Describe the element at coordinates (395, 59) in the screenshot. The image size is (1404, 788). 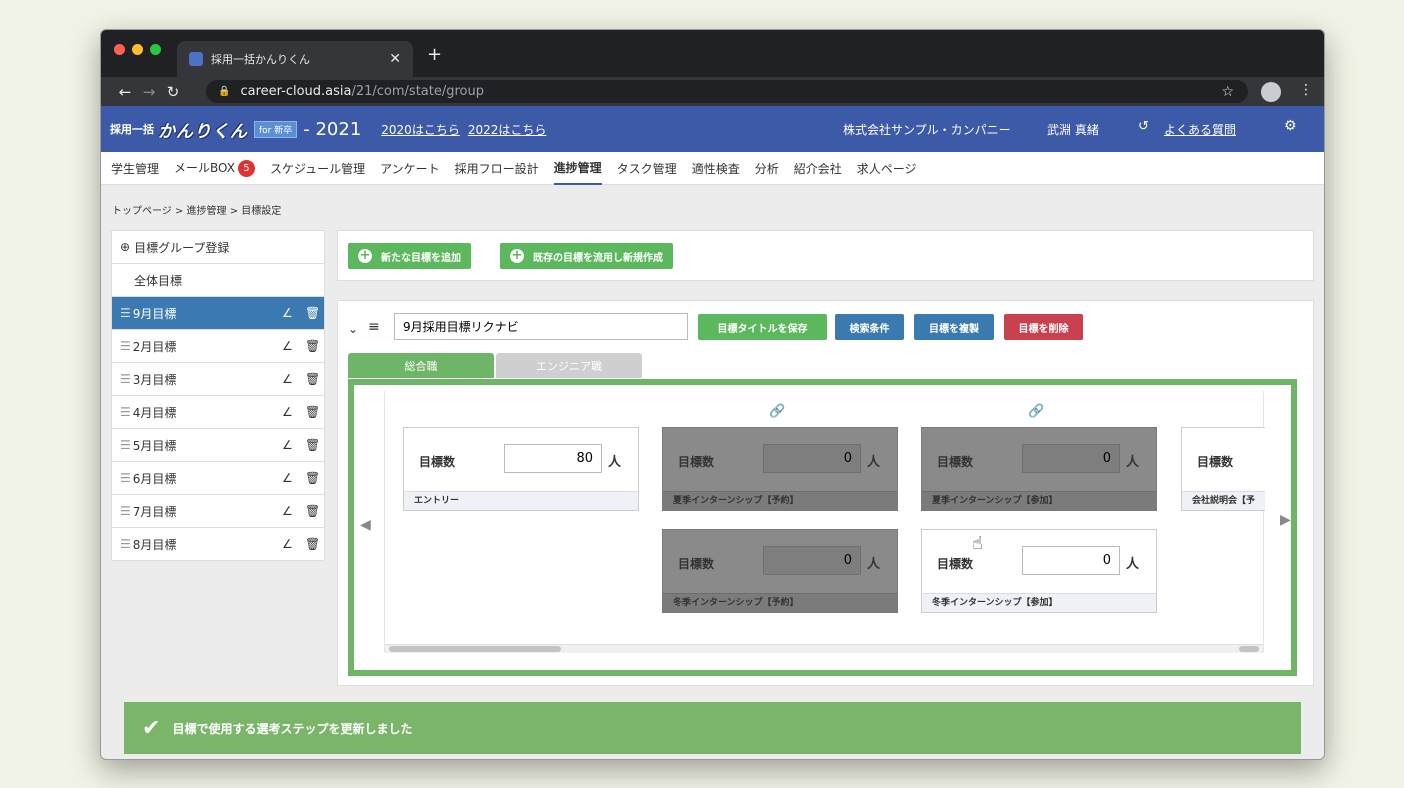
I see `tab-close-icon: ✕` at that location.